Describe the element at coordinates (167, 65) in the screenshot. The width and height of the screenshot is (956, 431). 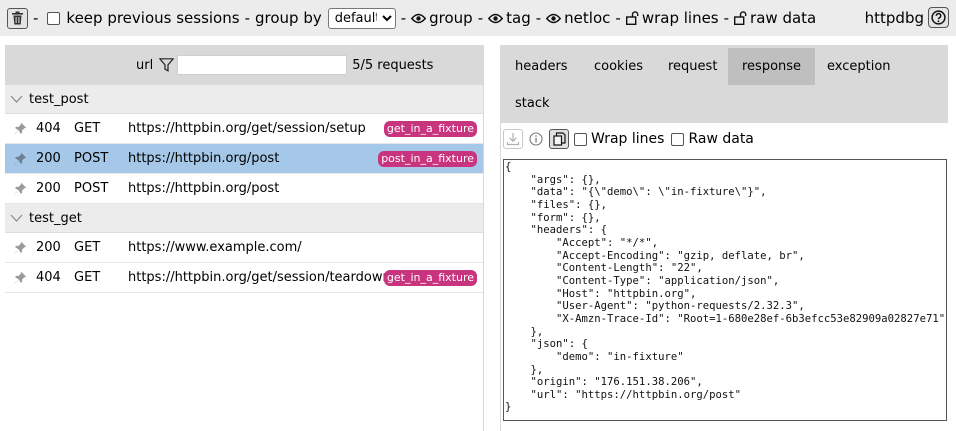
I see `filter-icon` at that location.